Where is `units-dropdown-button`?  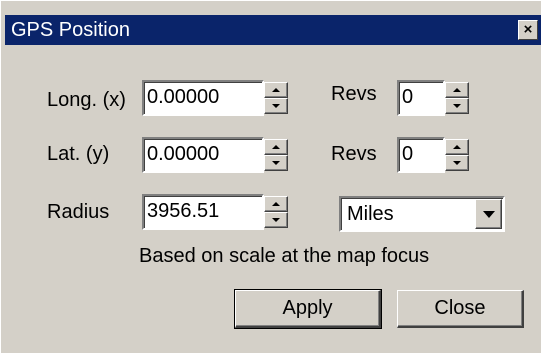 units-dropdown-button is located at coordinates (488, 214).